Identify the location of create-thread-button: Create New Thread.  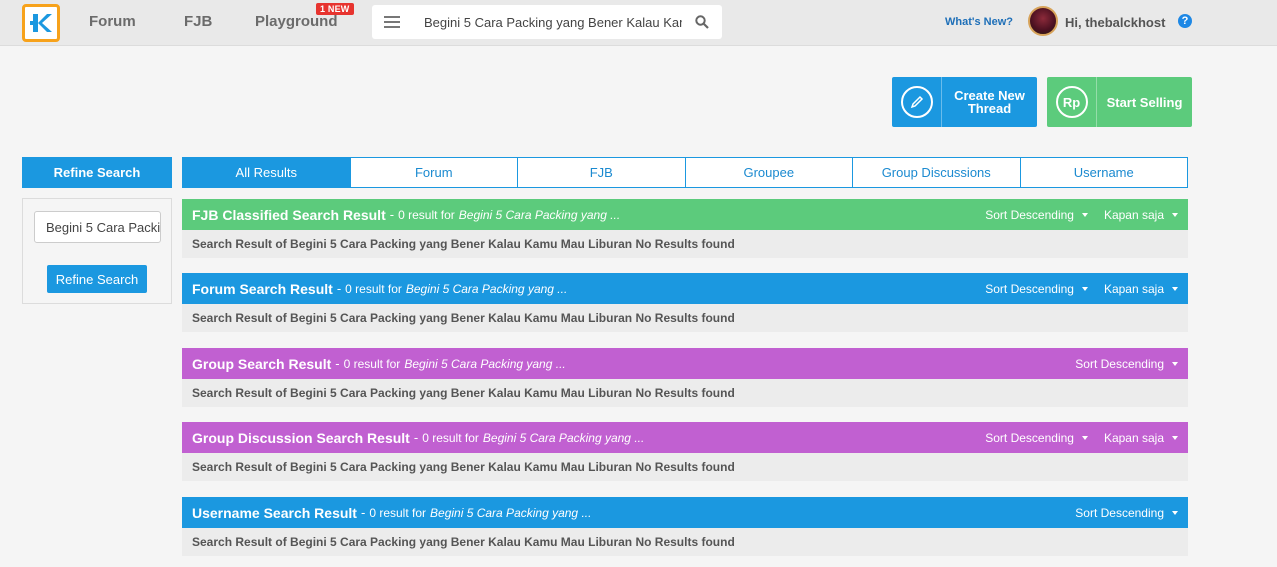
(964, 102).